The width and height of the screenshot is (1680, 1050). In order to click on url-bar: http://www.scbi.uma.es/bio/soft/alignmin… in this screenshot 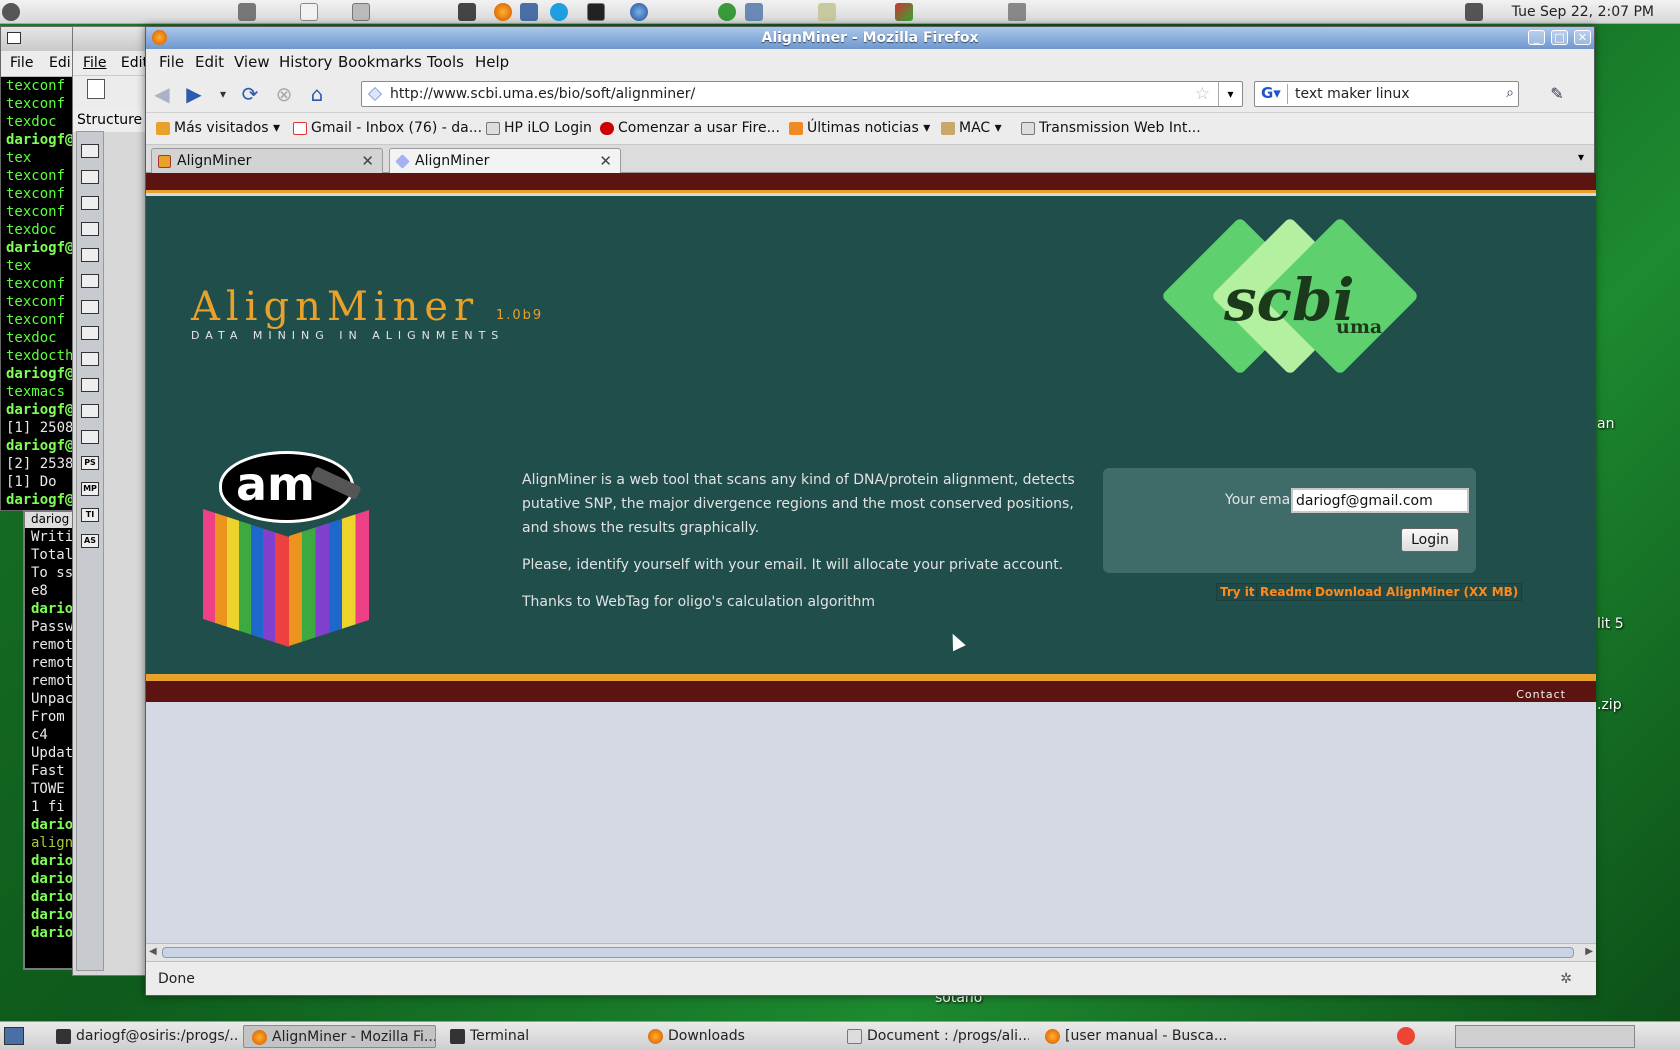, I will do `click(802, 94)`.